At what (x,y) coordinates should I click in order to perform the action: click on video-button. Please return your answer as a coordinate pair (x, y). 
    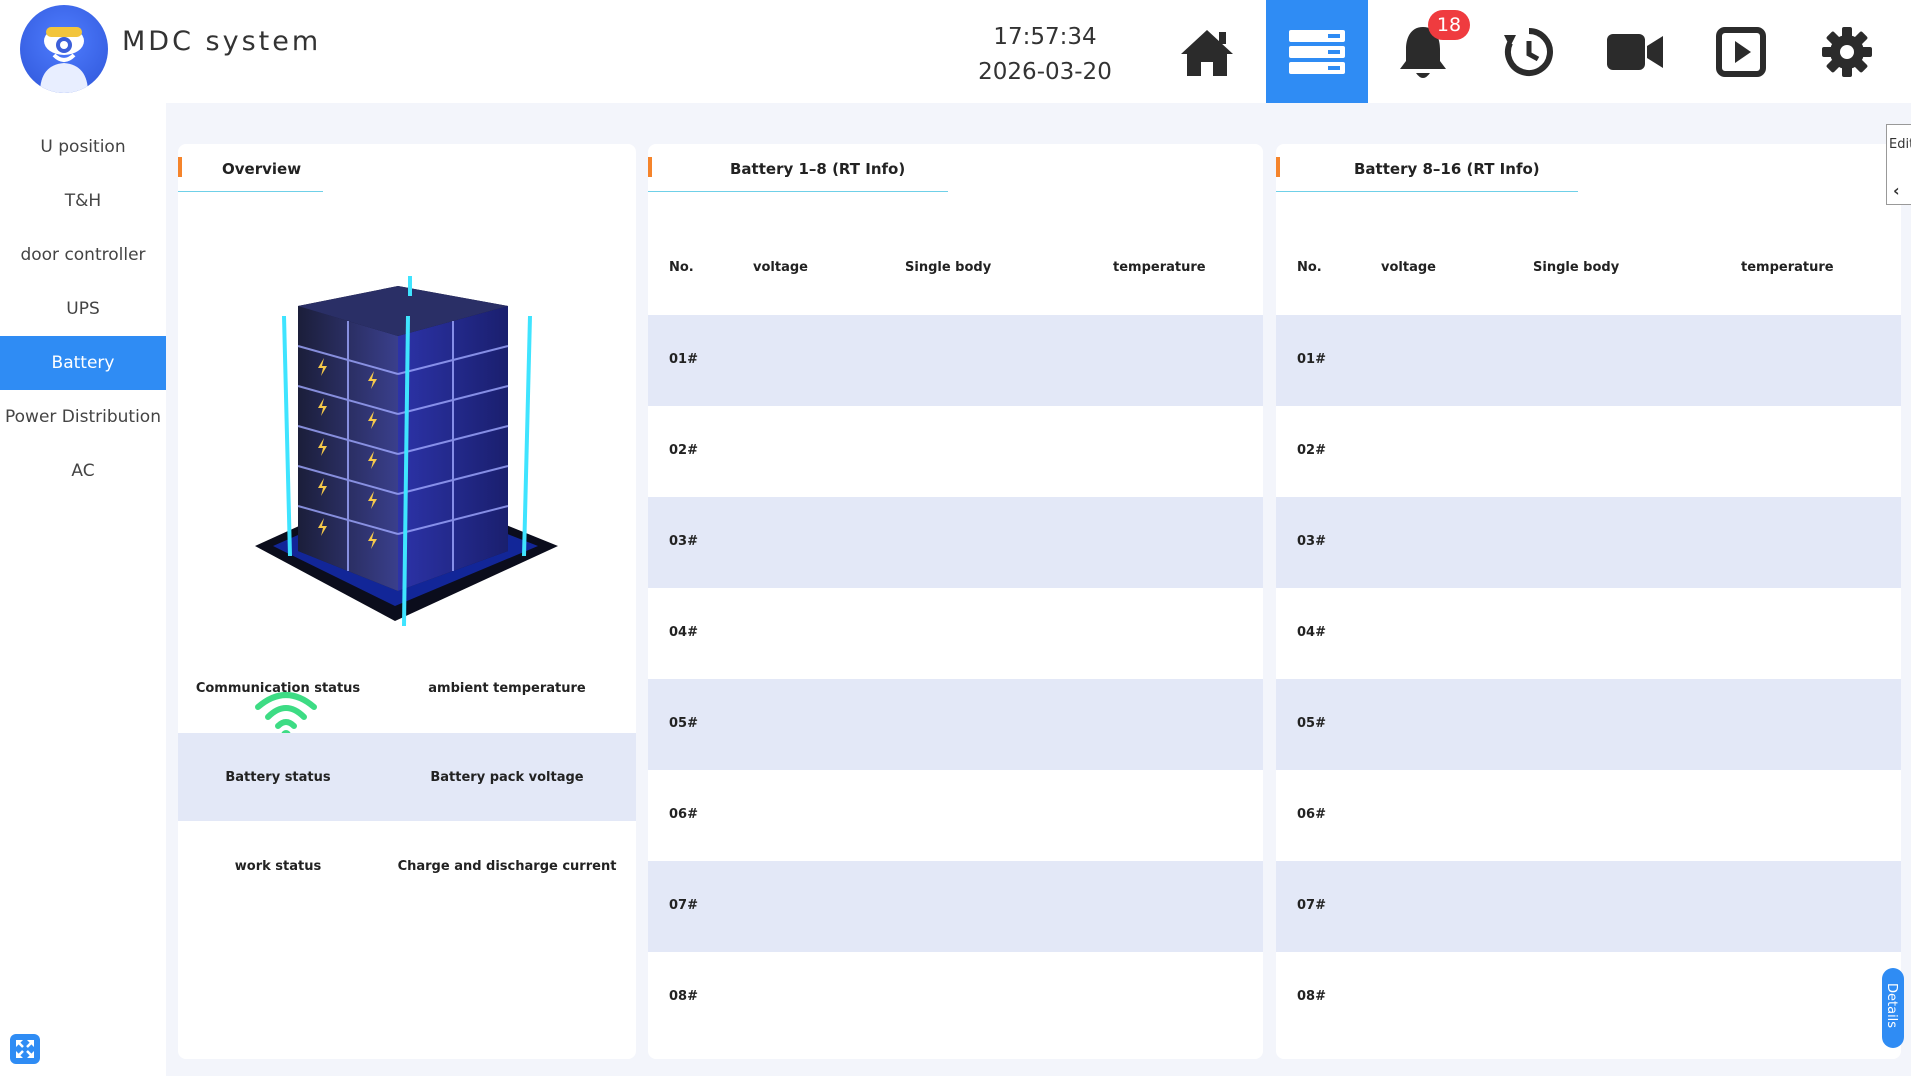
    Looking at the image, I should click on (1635, 51).